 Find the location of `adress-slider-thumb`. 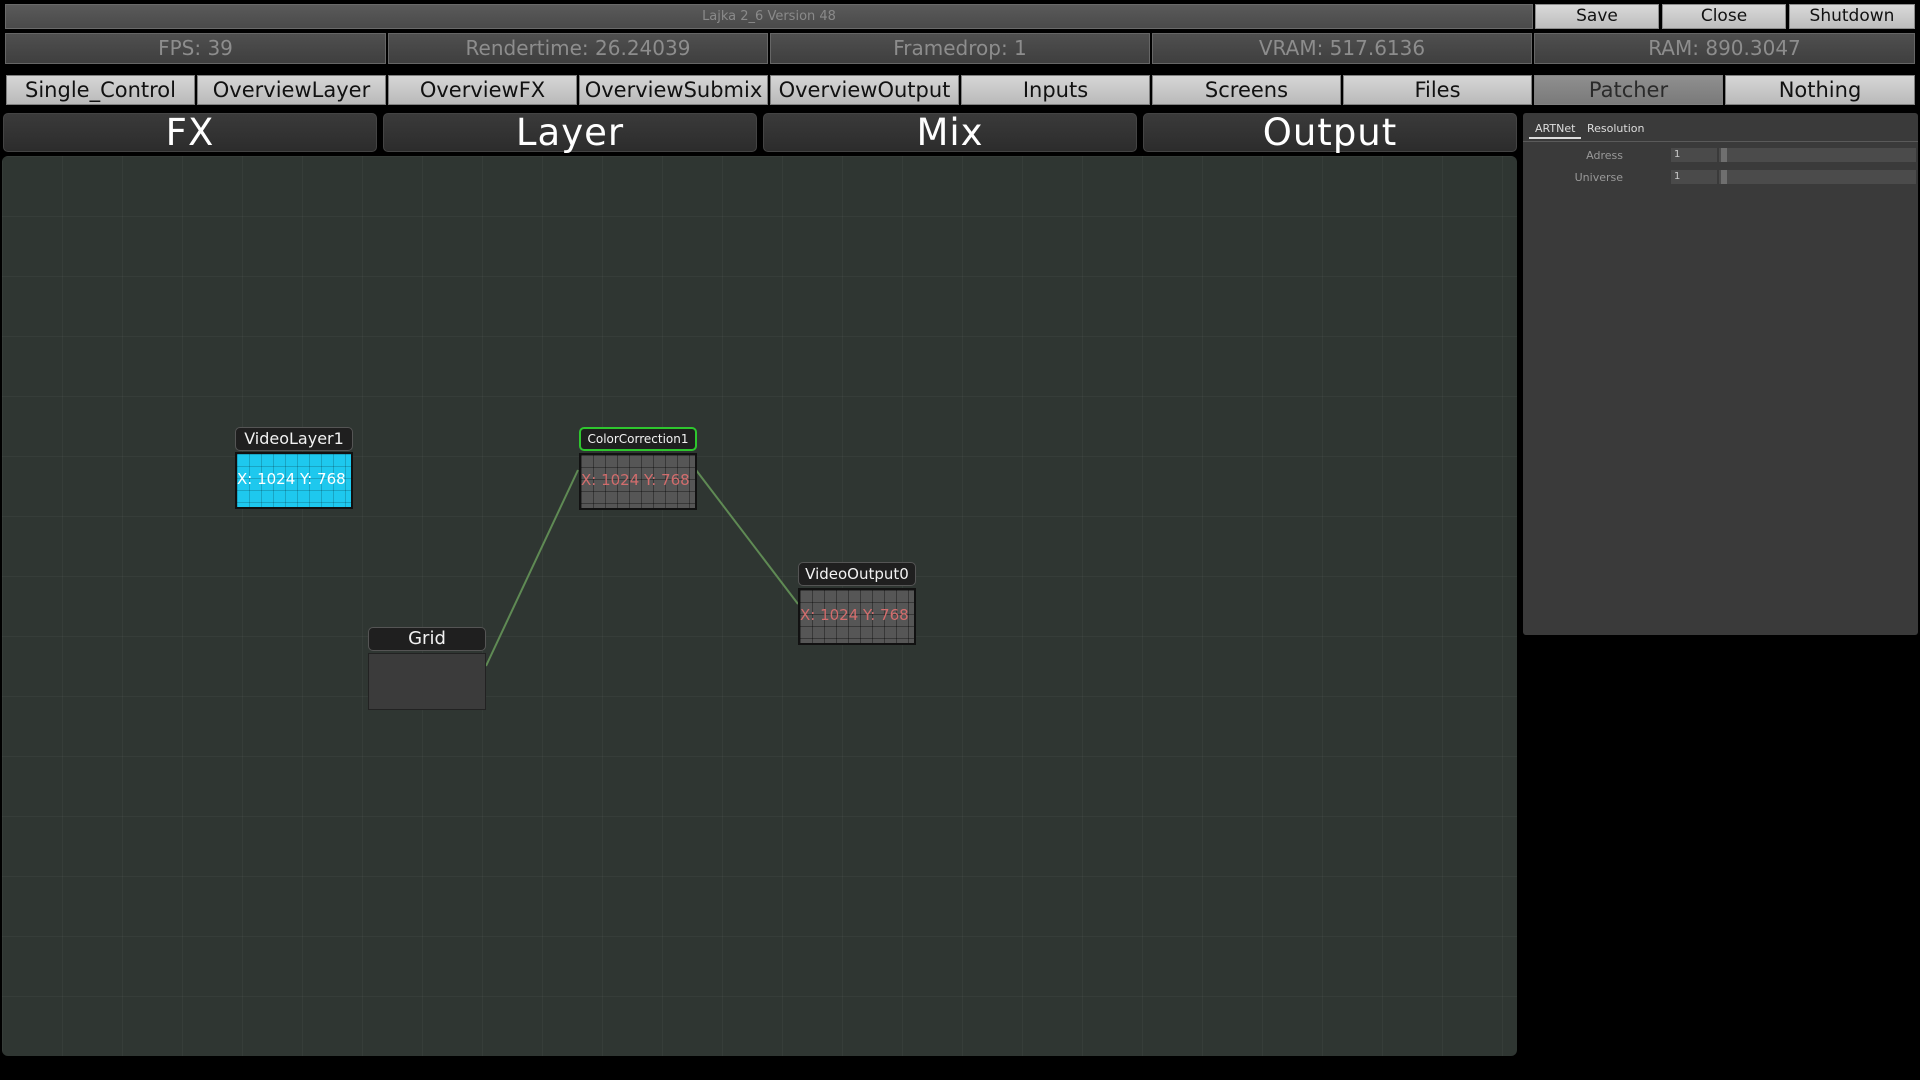

adress-slider-thumb is located at coordinates (1724, 155).